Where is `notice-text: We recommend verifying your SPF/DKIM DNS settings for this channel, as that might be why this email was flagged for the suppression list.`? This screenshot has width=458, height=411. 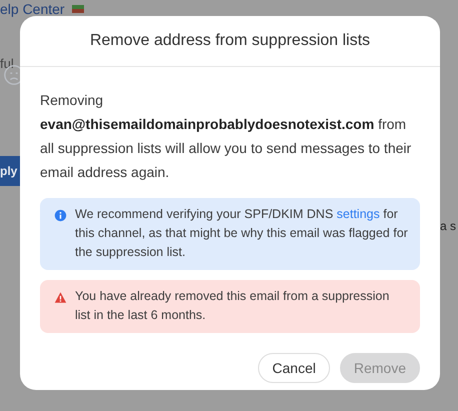
notice-text: We recommend verifying your SPF/DKIM DNS settings for this channel, as that might be why this email was flagged for the suppression list. is located at coordinates (241, 233).